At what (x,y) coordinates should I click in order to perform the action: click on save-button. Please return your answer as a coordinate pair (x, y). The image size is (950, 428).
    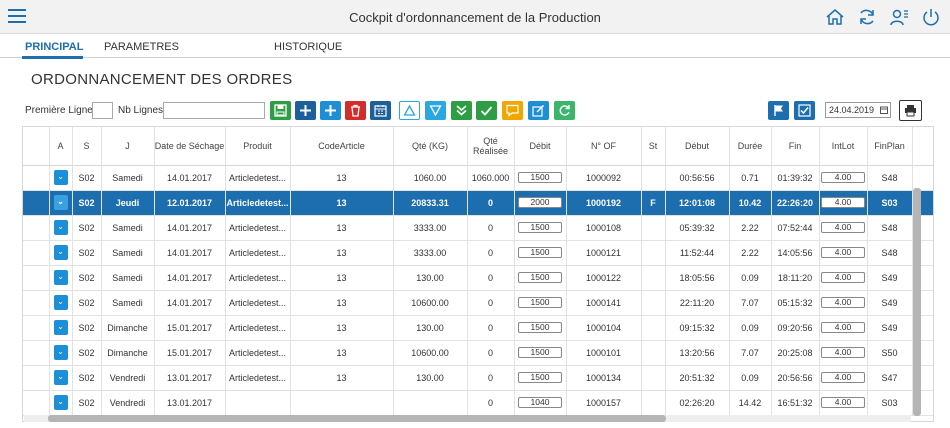
    Looking at the image, I should click on (280, 110).